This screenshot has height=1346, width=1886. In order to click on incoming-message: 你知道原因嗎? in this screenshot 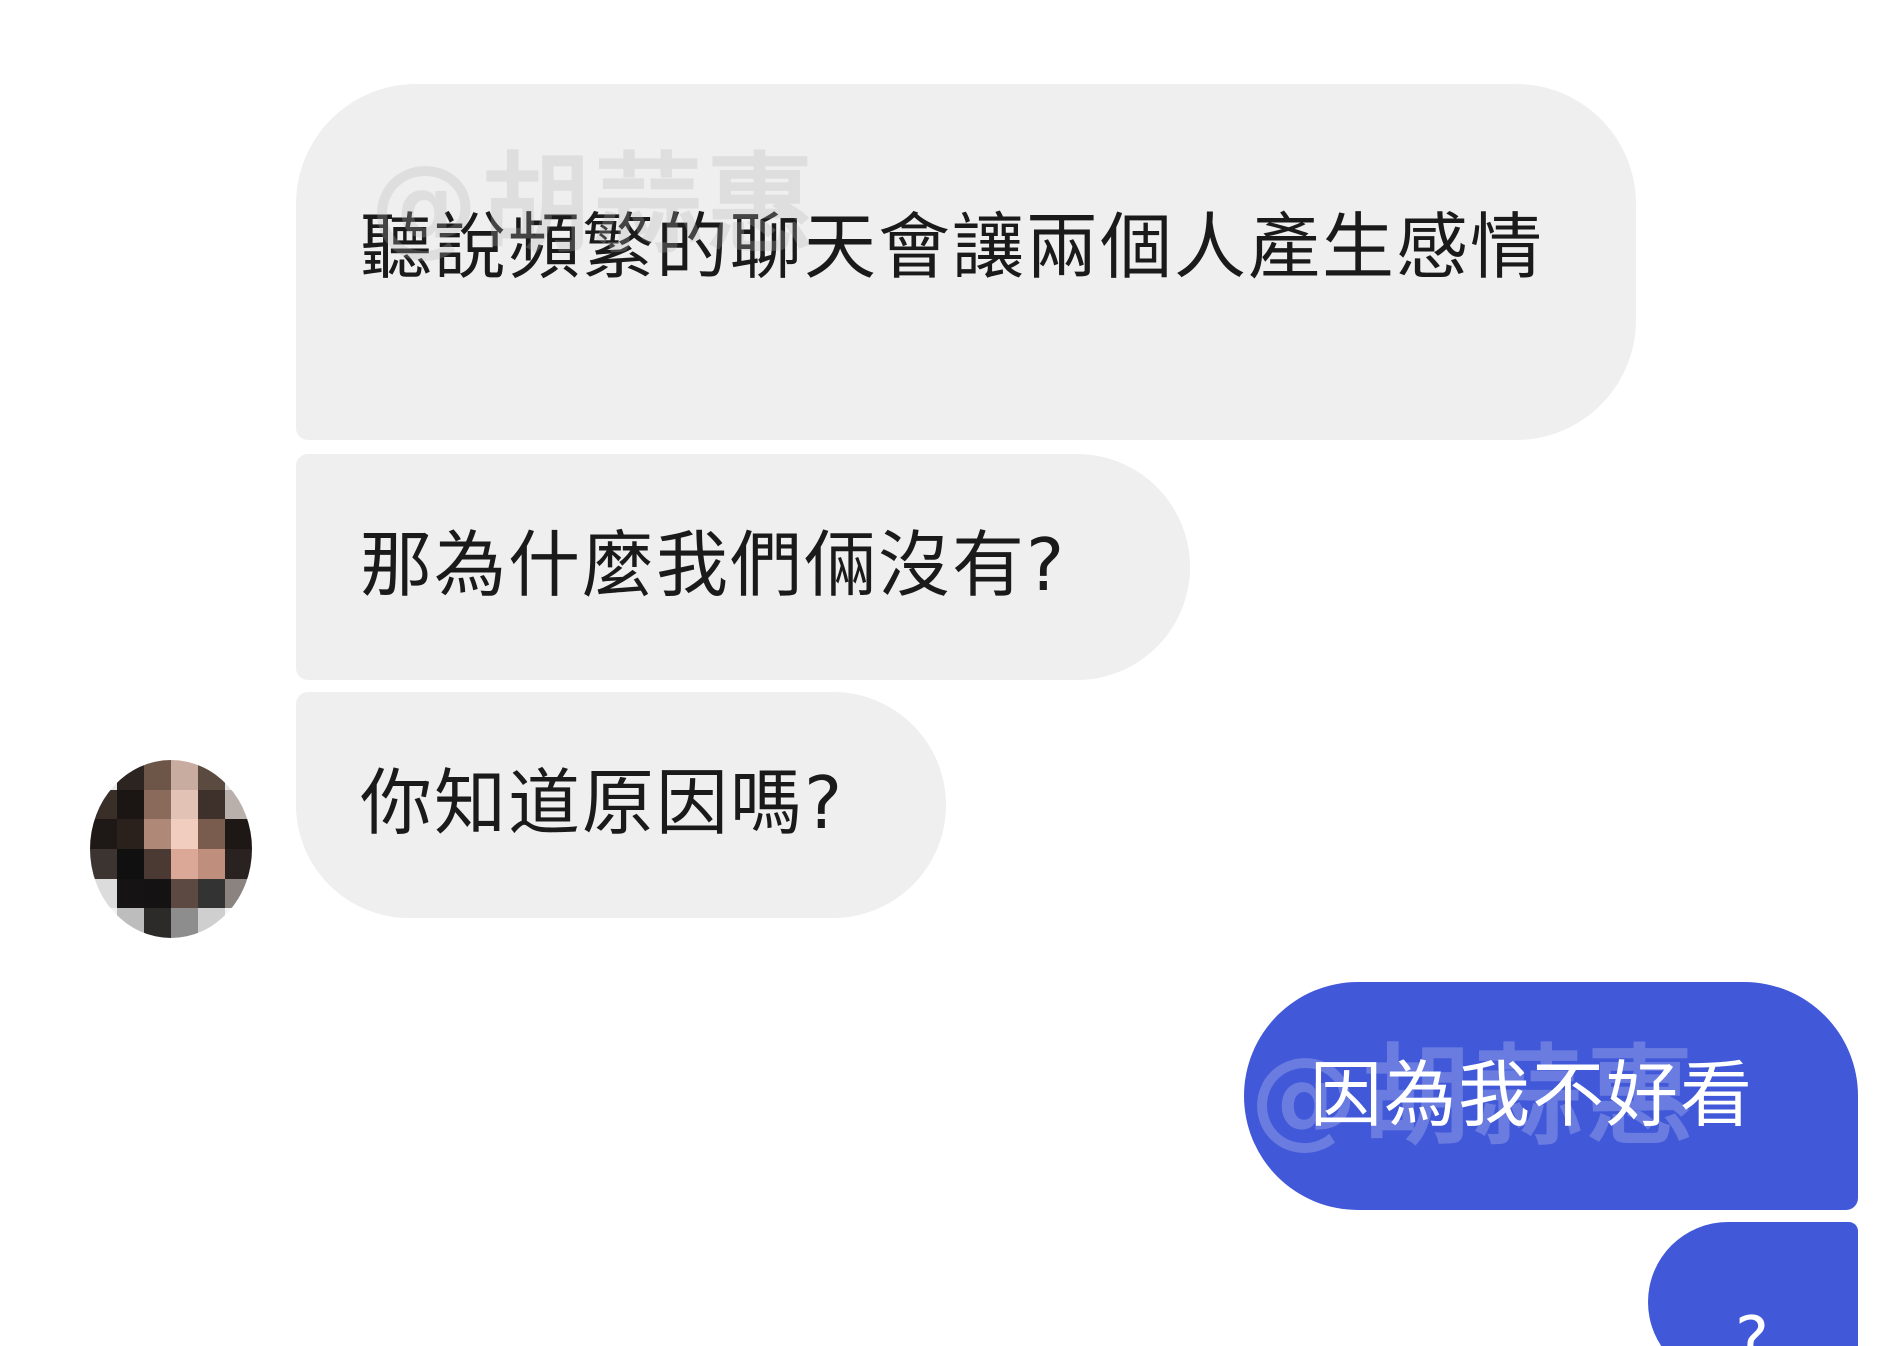, I will do `click(621, 805)`.